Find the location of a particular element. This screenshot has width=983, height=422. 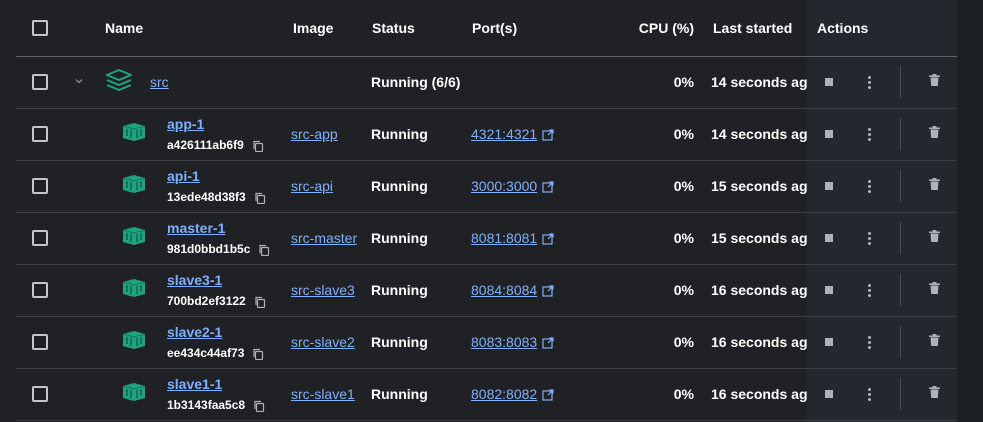

header-ports: Port(s) is located at coordinates (494, 28).